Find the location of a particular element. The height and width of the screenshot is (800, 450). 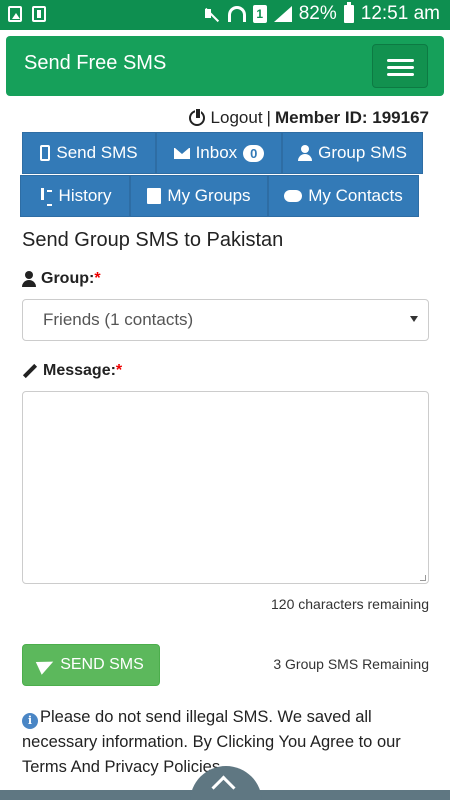

inbox-count-badge: 0 is located at coordinates (254, 153).